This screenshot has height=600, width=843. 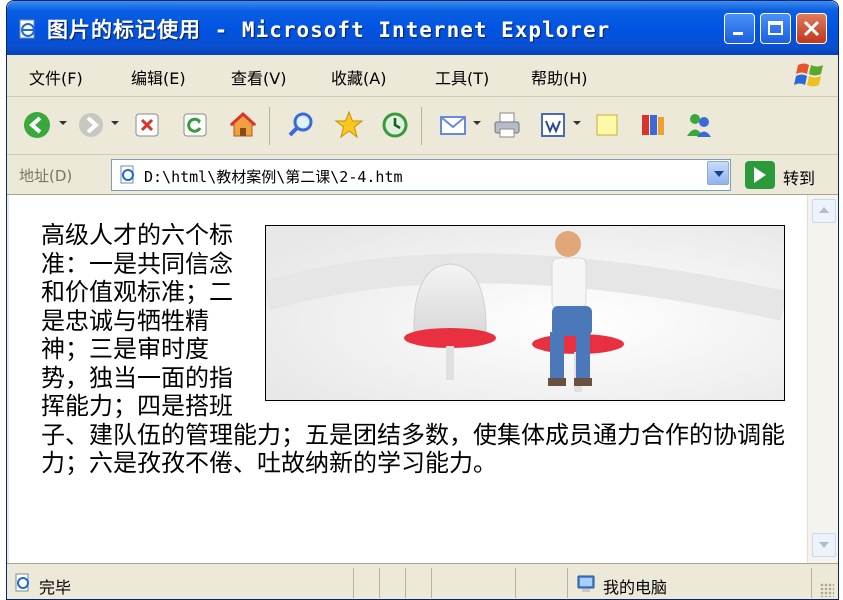 What do you see at coordinates (395, 125) in the screenshot?
I see `history-icon` at bounding box center [395, 125].